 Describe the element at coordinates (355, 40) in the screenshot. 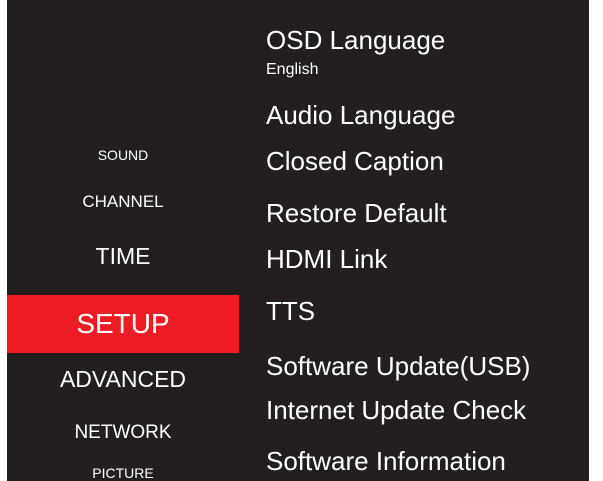

I see `option-osd-language: OSD Language` at that location.